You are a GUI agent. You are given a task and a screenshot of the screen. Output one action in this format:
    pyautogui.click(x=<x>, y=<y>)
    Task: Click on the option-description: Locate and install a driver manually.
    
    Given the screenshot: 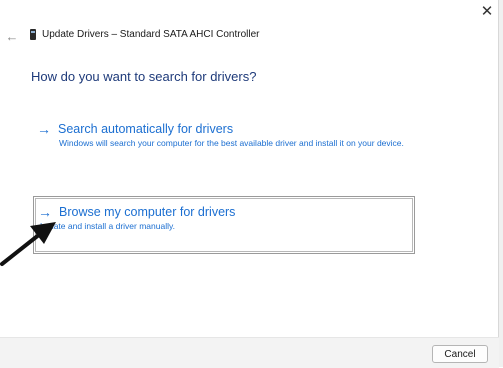 What is the action you would take?
    pyautogui.click(x=107, y=226)
    